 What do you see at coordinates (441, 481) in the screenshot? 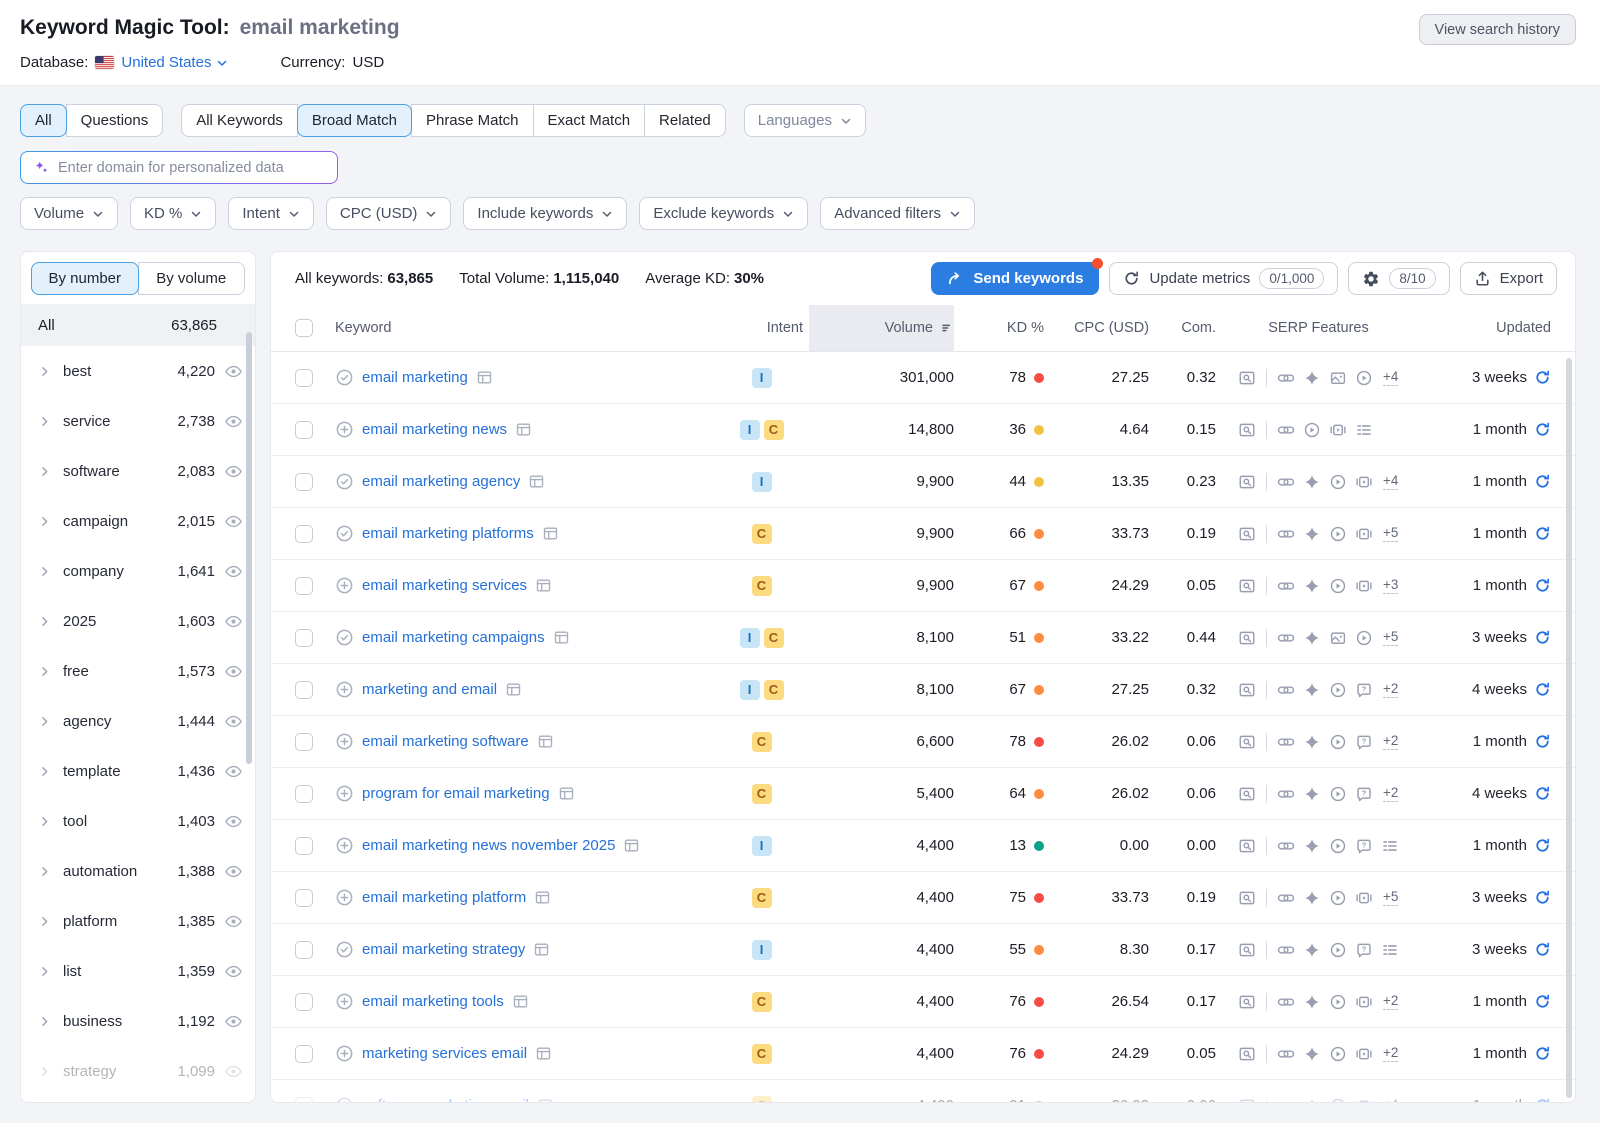
I see `keyword-link: email marketing agency` at bounding box center [441, 481].